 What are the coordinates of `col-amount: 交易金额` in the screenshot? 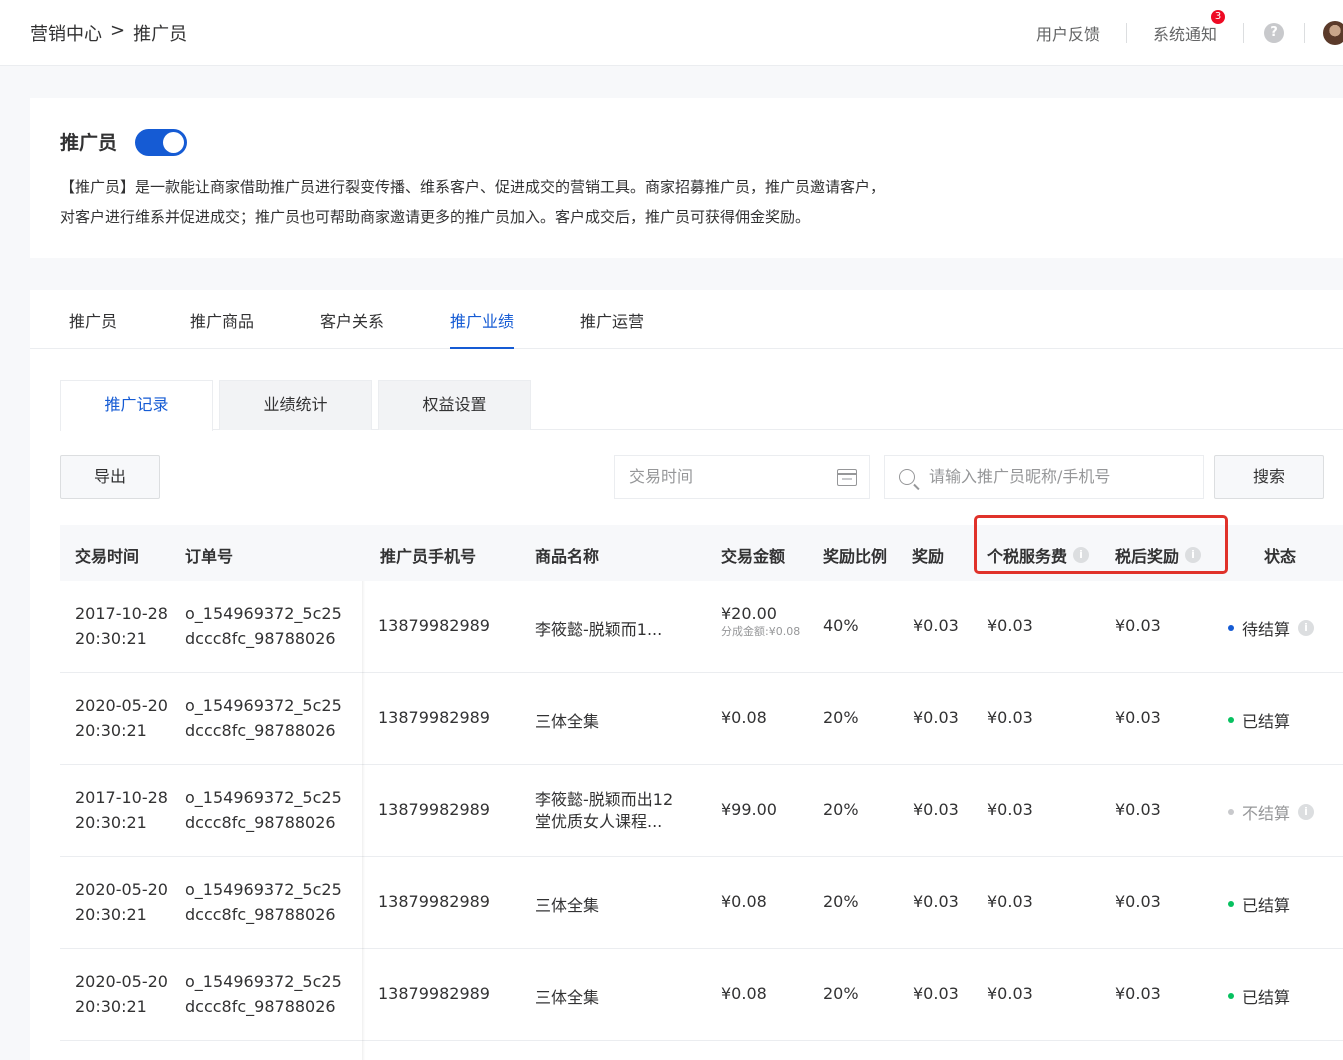 It's located at (753, 556).